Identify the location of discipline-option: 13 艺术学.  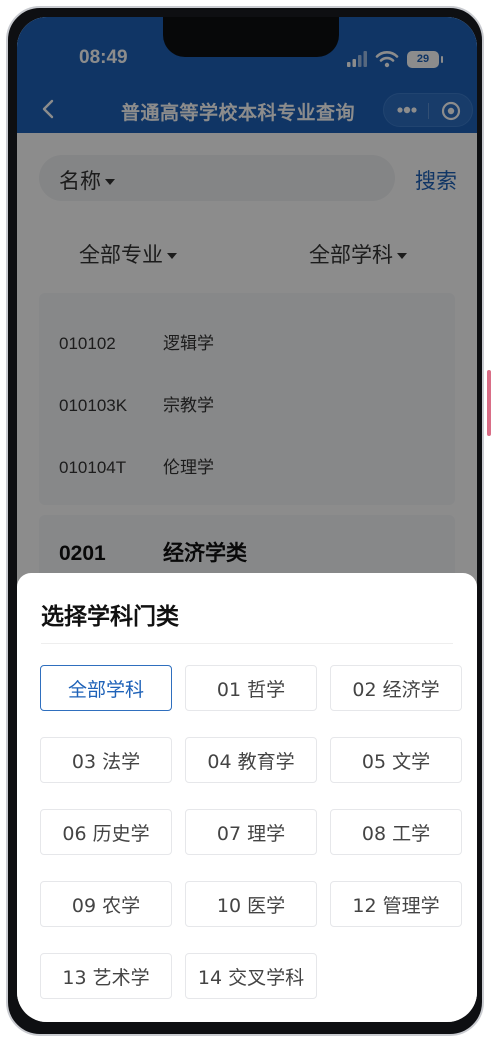
(106, 976).